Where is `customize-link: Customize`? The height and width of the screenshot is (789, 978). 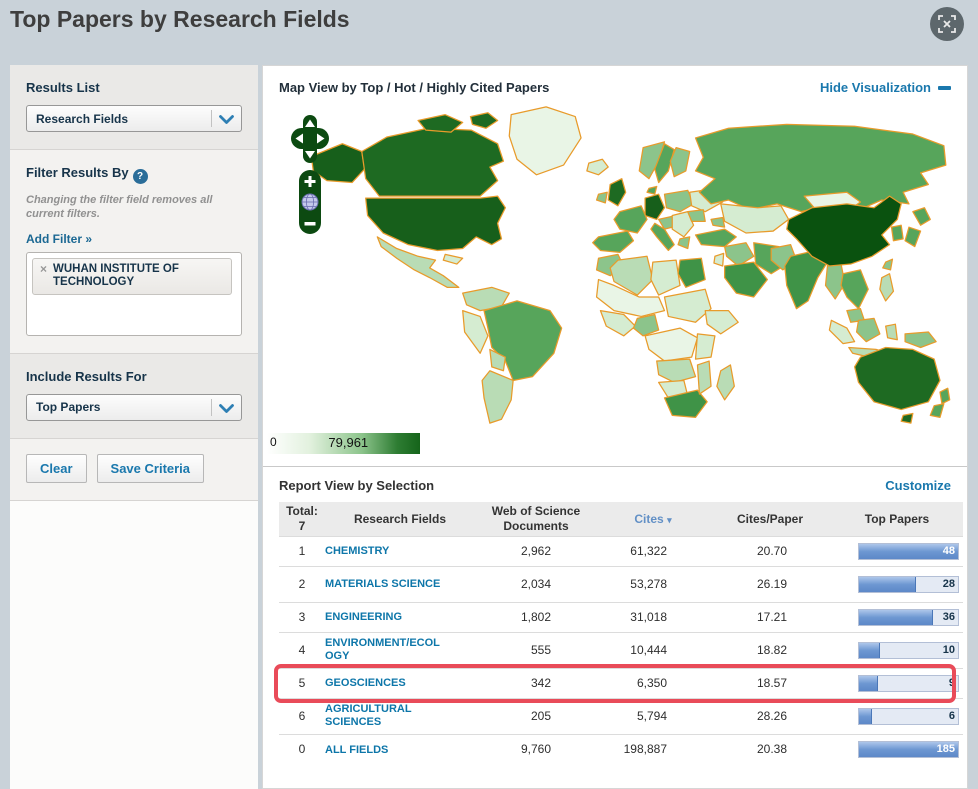
customize-link: Customize is located at coordinates (918, 485).